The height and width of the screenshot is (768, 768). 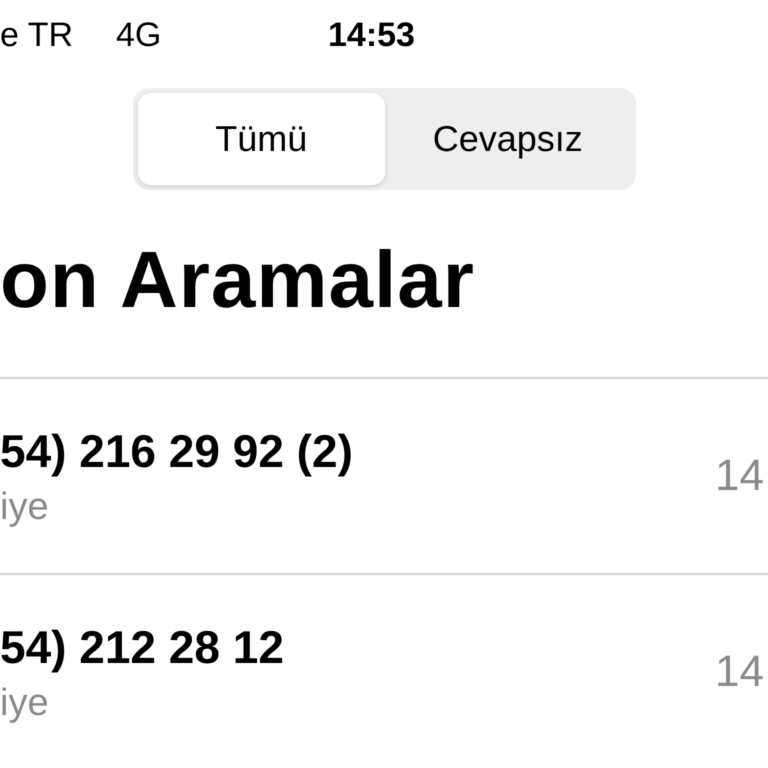 What do you see at coordinates (261, 139) in the screenshot?
I see `segment-tab: Tümü` at bounding box center [261, 139].